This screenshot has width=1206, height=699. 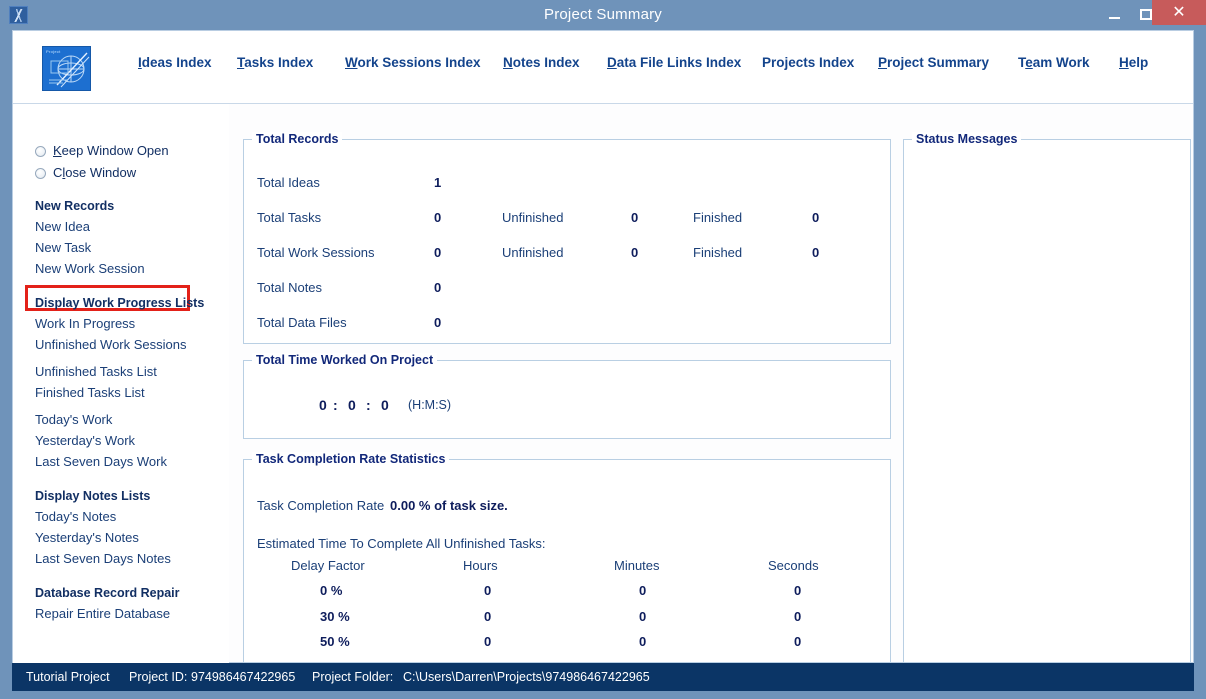 What do you see at coordinates (488, 641) in the screenshot?
I see `stat-row-2-hours: 0` at bounding box center [488, 641].